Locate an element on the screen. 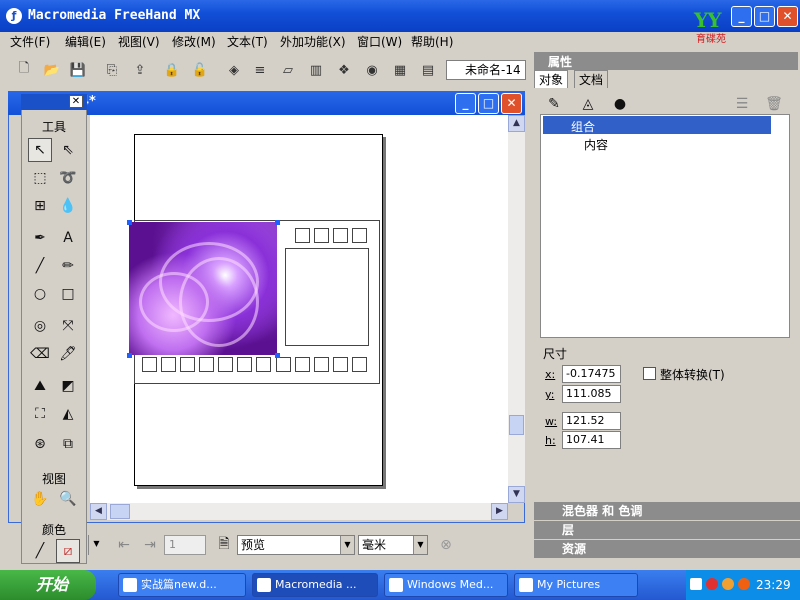  export-icon: ⇪ is located at coordinates (140, 70).